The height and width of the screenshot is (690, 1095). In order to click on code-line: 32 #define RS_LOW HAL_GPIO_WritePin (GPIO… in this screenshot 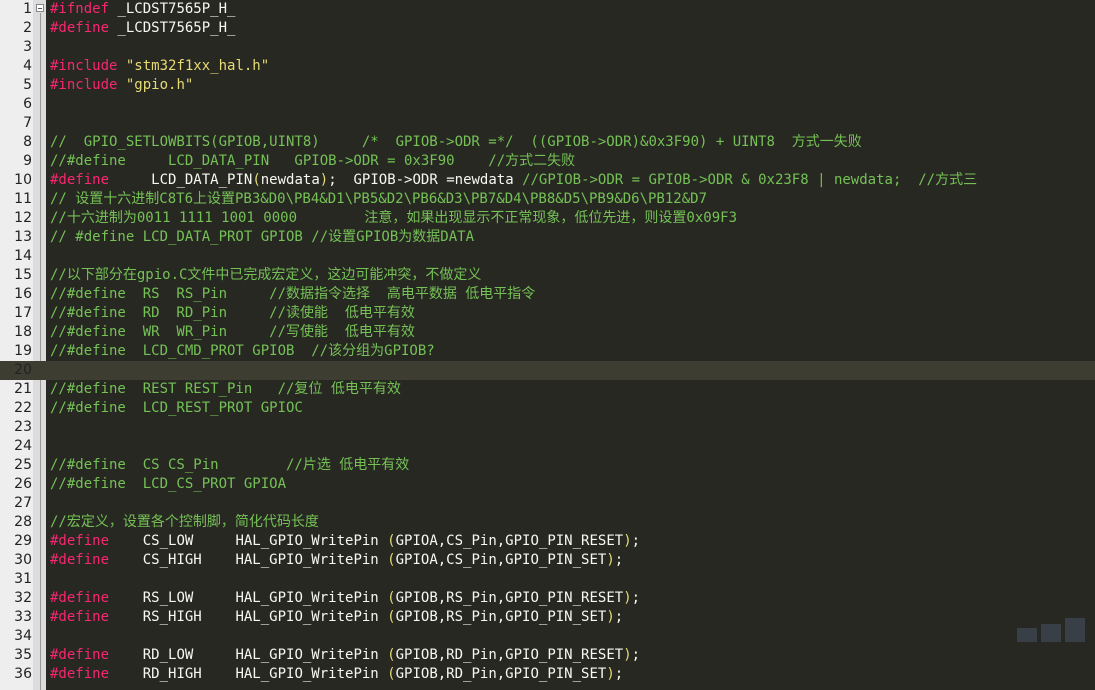, I will do `click(547, 598)`.